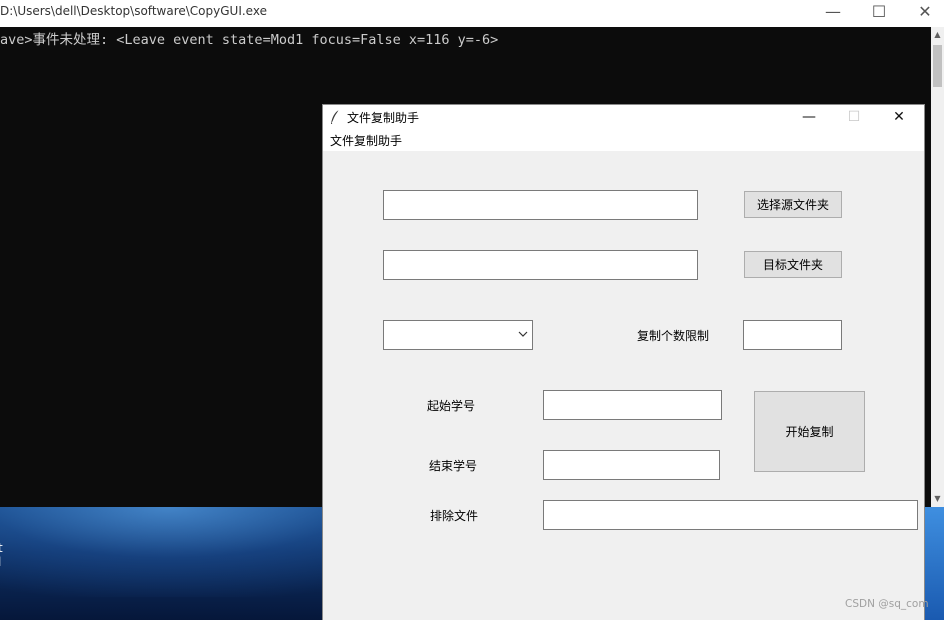  Describe the element at coordinates (793, 264) in the screenshot. I see `target-folder-button: 目标文件夹` at that location.